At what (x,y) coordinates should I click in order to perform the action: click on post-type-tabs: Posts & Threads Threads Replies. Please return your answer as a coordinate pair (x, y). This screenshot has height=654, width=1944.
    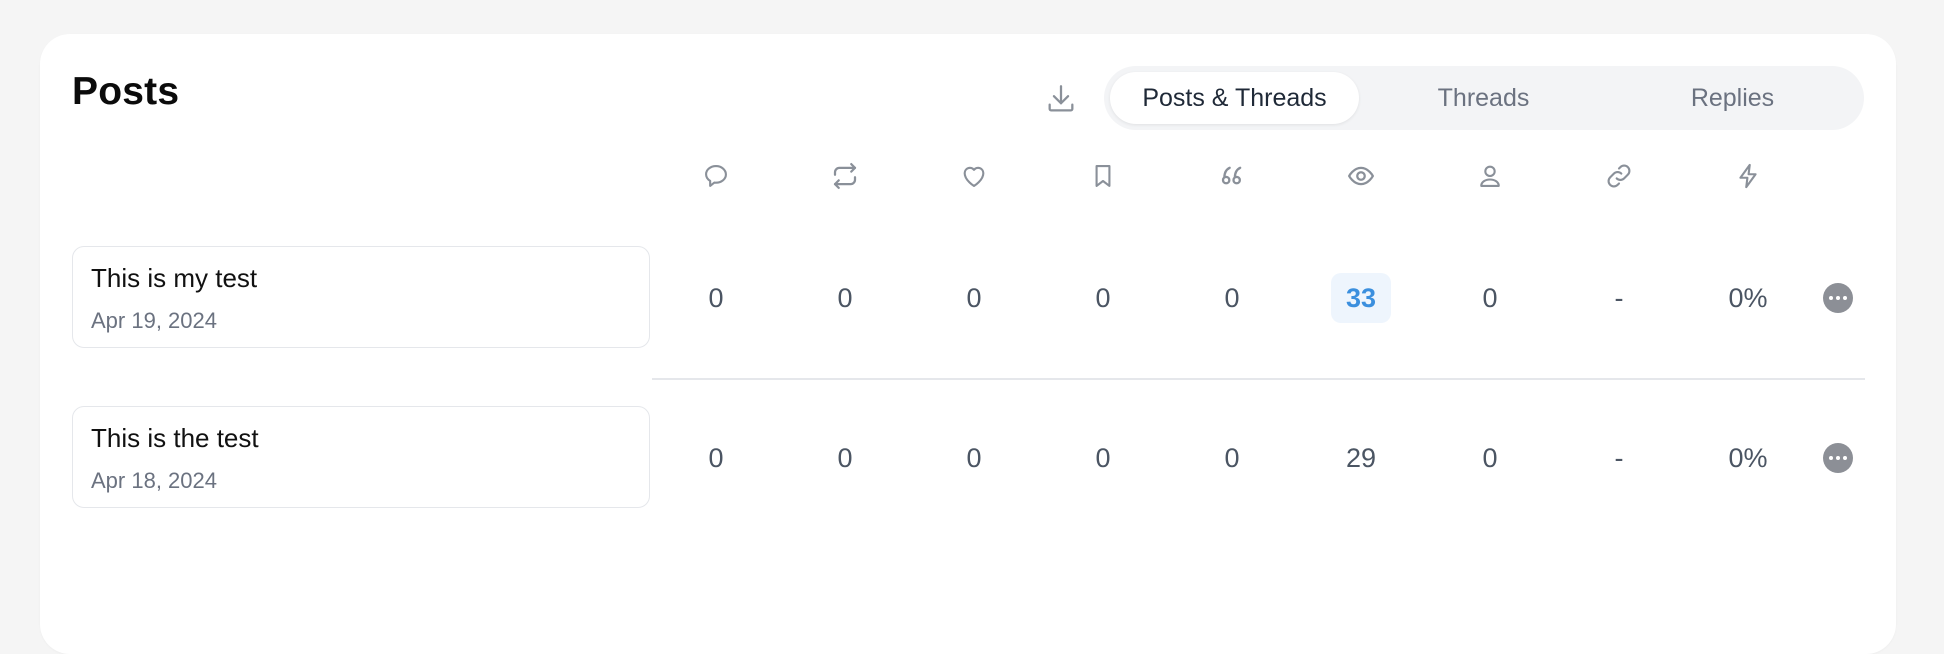
    Looking at the image, I should click on (1484, 98).